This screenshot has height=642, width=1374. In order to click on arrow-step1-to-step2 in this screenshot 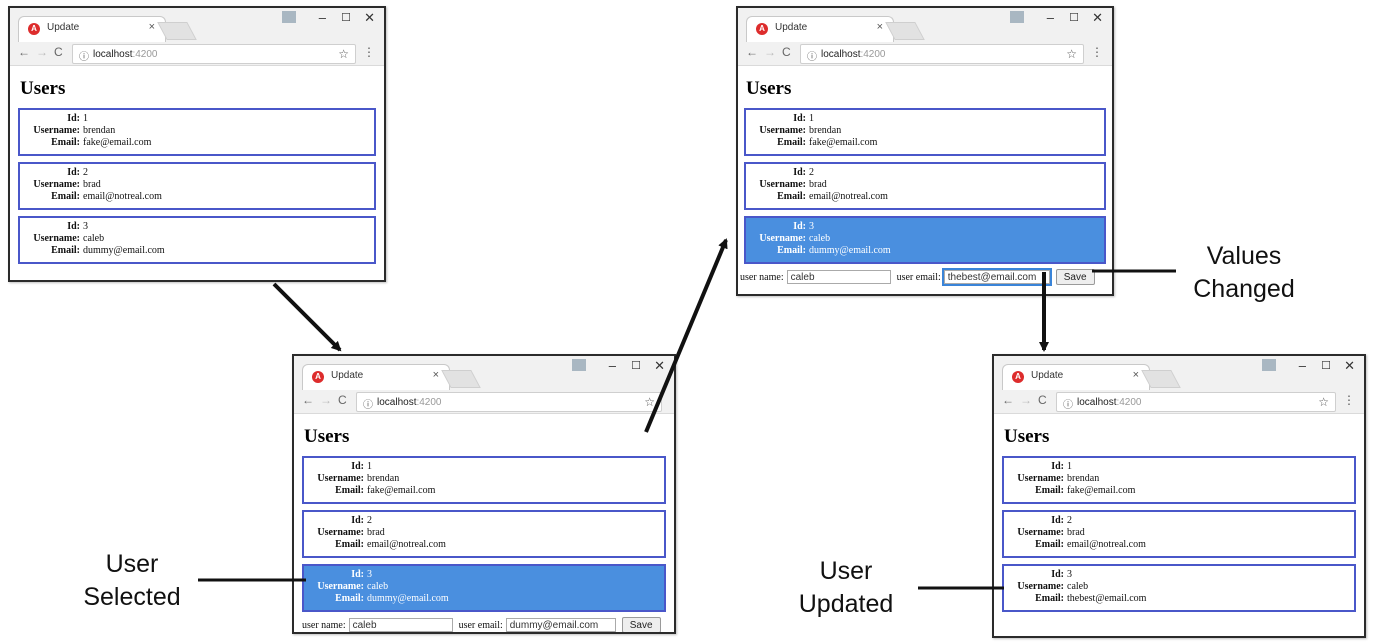, I will do `click(307, 317)`.